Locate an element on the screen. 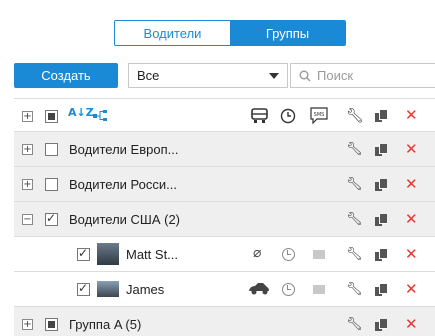  group-row: − Водители США (2) 🔧︎ ✕ is located at coordinates (224, 219).